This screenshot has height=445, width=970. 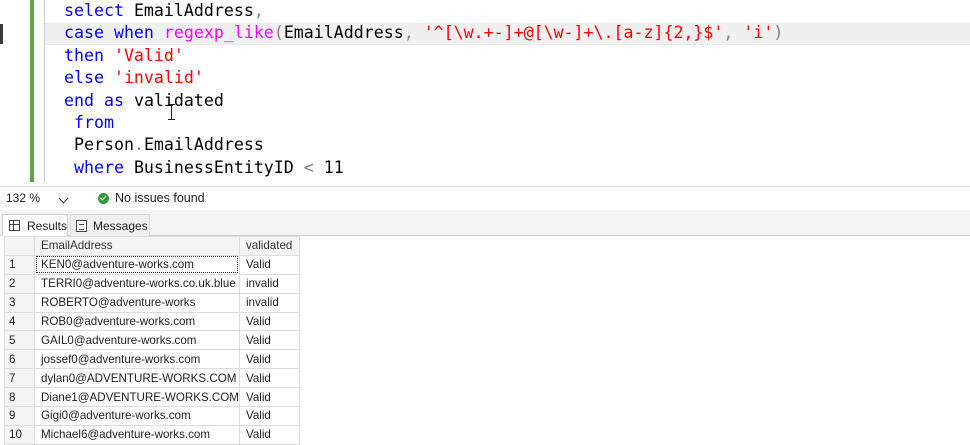 I want to click on code-token: end, so click(x=84, y=100).